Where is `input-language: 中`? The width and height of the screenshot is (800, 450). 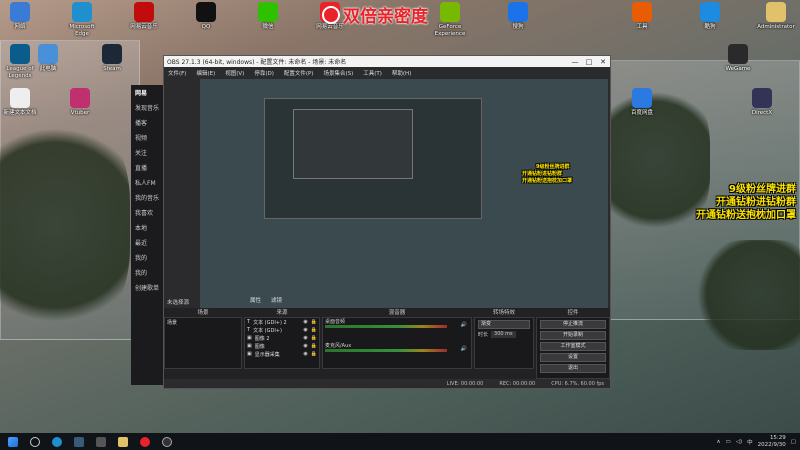
input-language: 中 is located at coordinates (750, 442).